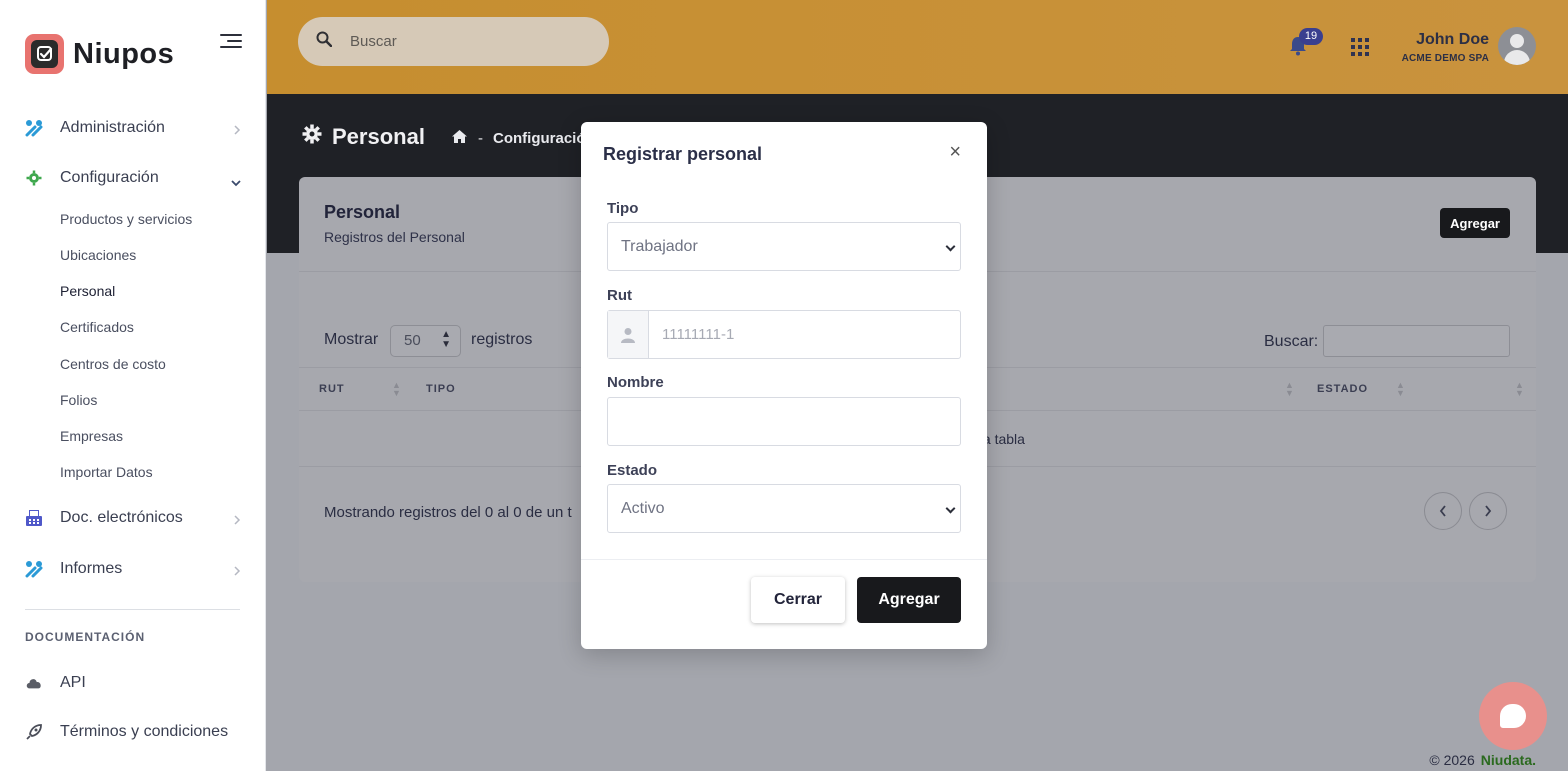  I want to click on add-button: Agregar, so click(1475, 223).